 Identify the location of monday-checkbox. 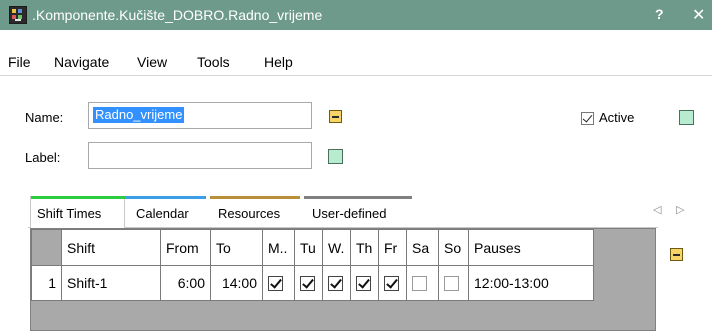
(275, 284).